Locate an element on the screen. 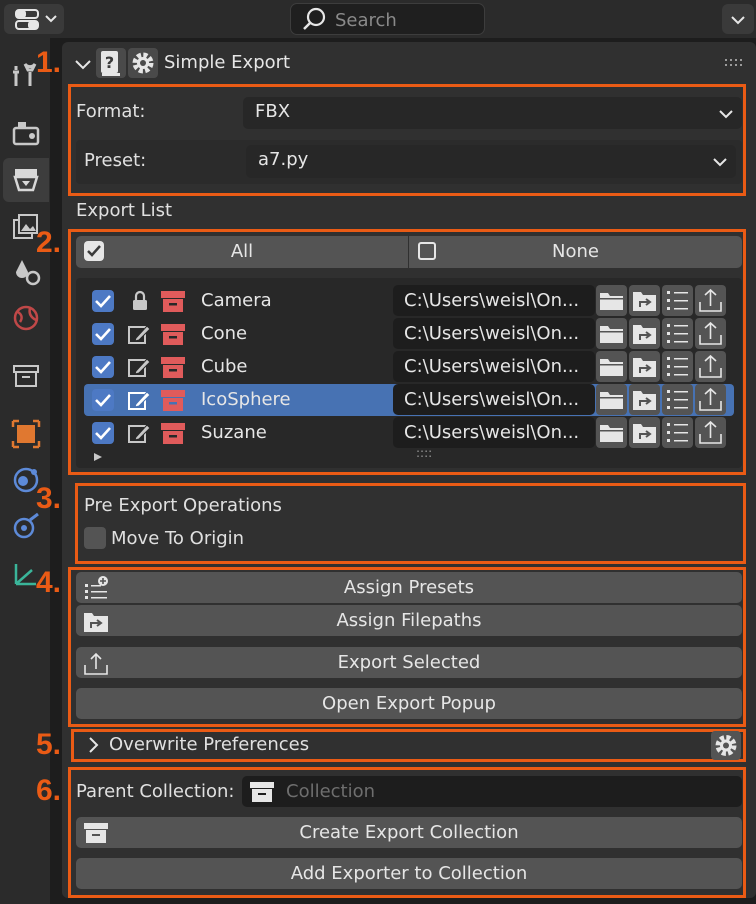  output-icon is located at coordinates (26, 180).